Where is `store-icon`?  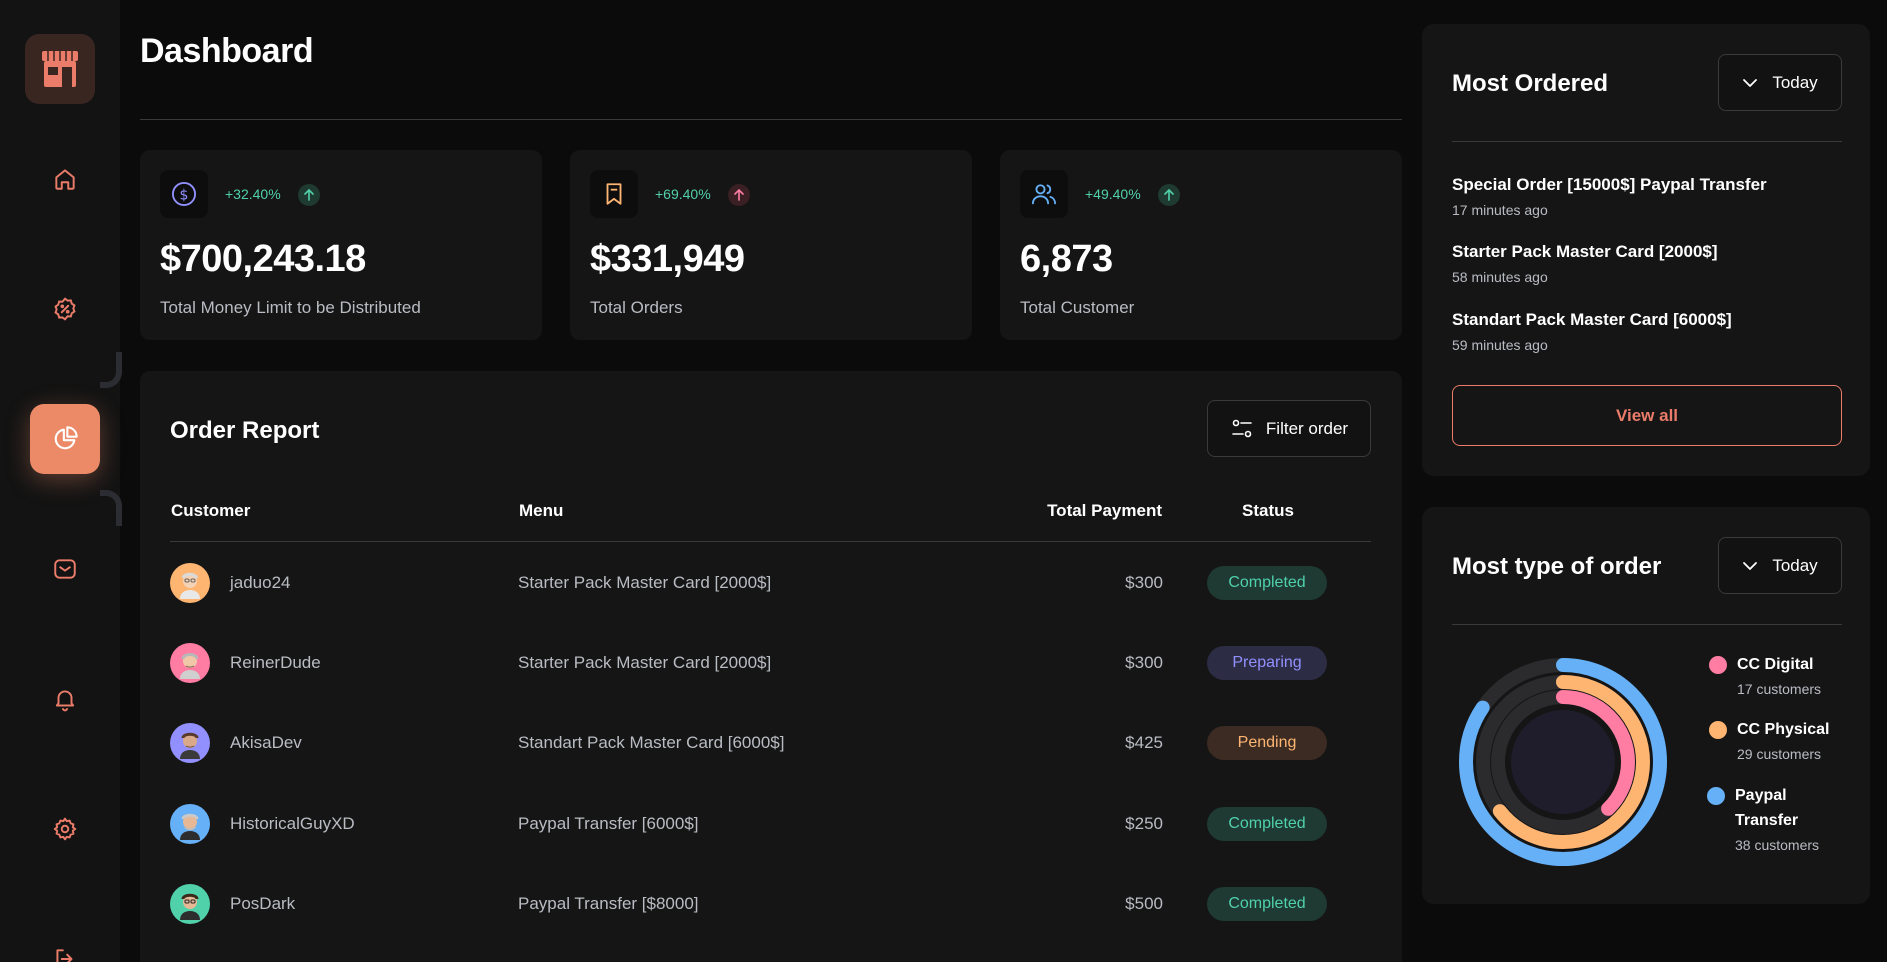
store-icon is located at coordinates (60, 69).